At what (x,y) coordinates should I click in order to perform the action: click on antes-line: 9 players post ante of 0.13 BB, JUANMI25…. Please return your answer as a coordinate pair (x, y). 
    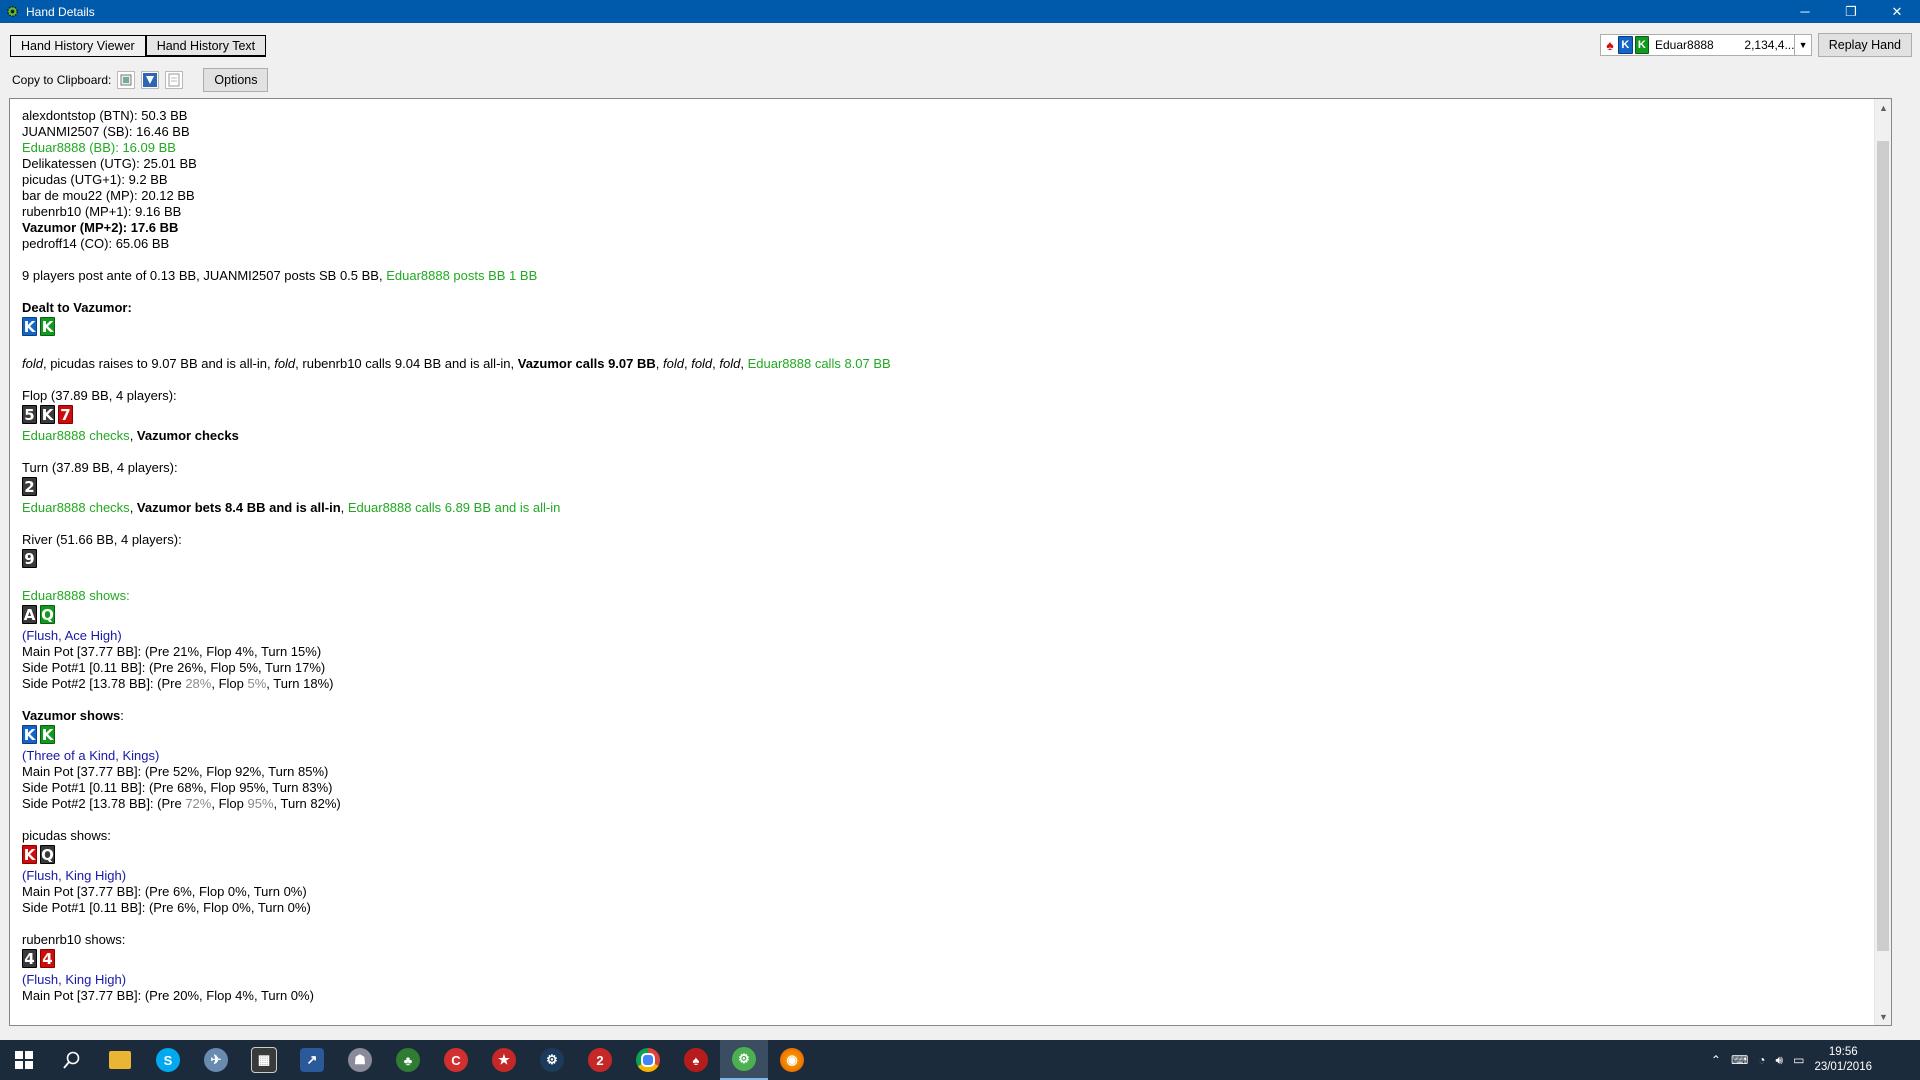
    Looking at the image, I should click on (280, 275).